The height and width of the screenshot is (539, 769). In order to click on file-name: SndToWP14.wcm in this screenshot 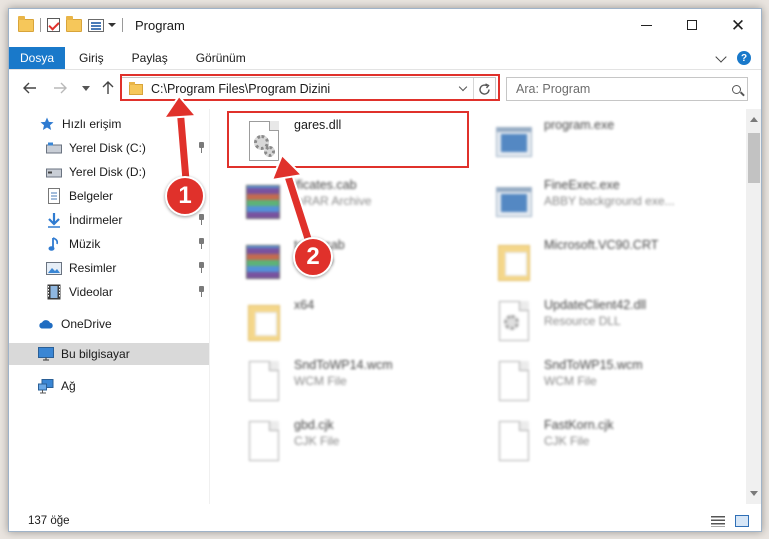, I will do `click(343, 365)`.